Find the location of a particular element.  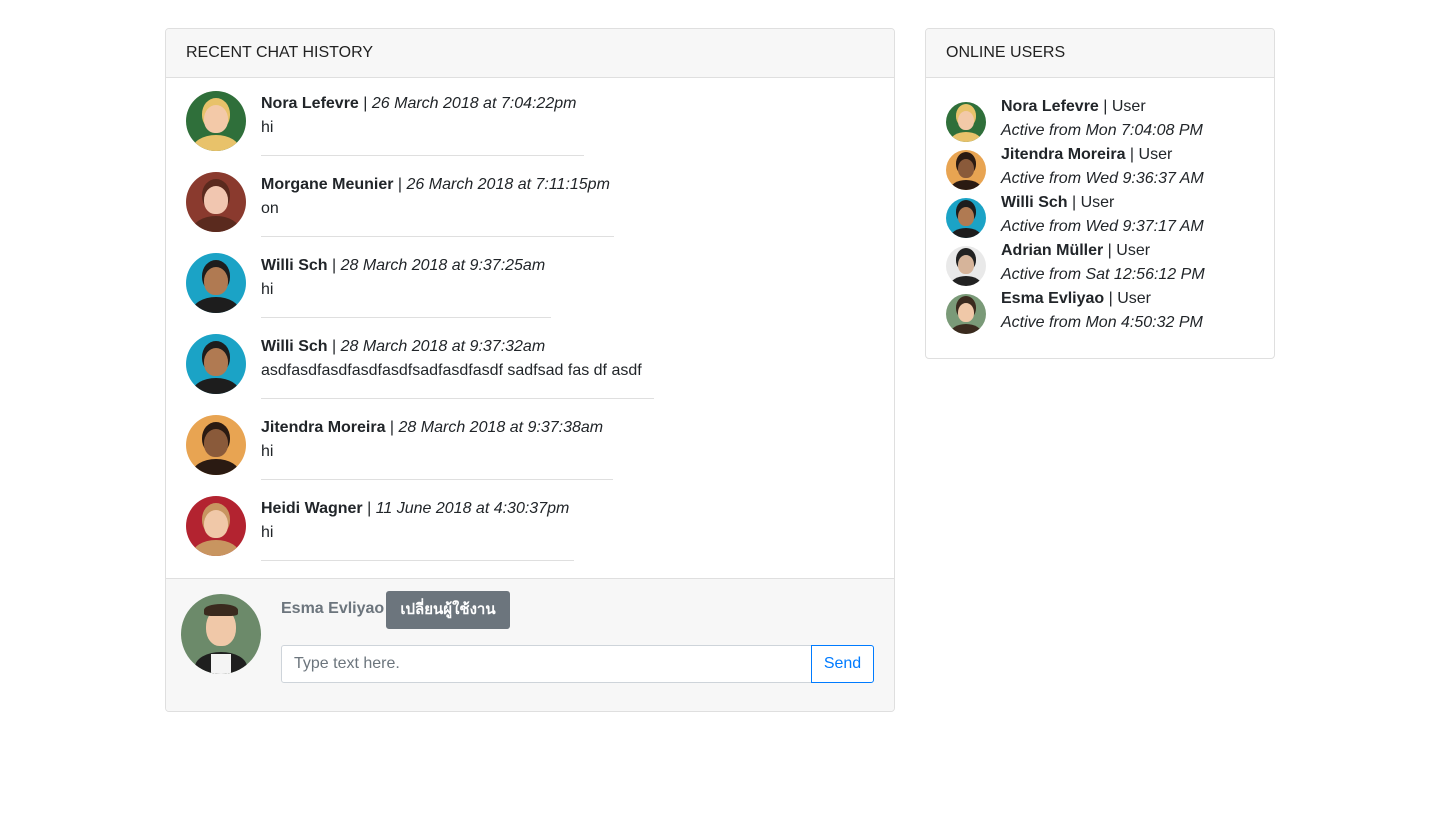

chat-history-title: RECENT CHAT HISTORY is located at coordinates (530, 53).